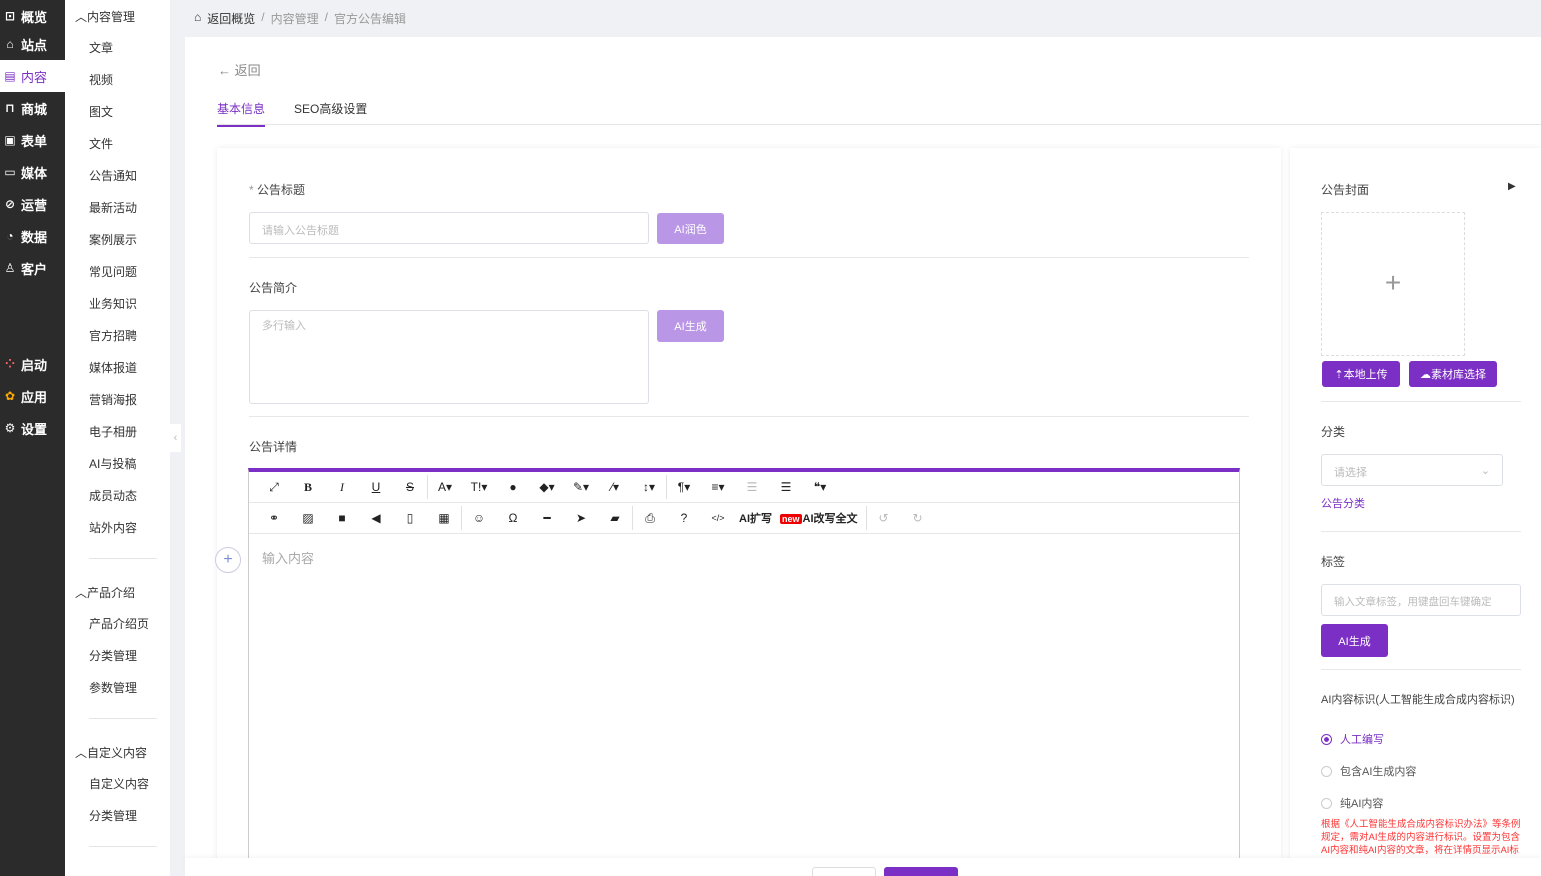 This screenshot has width=1541, height=876. I want to click on font-color-icon: A▾, so click(445, 487).